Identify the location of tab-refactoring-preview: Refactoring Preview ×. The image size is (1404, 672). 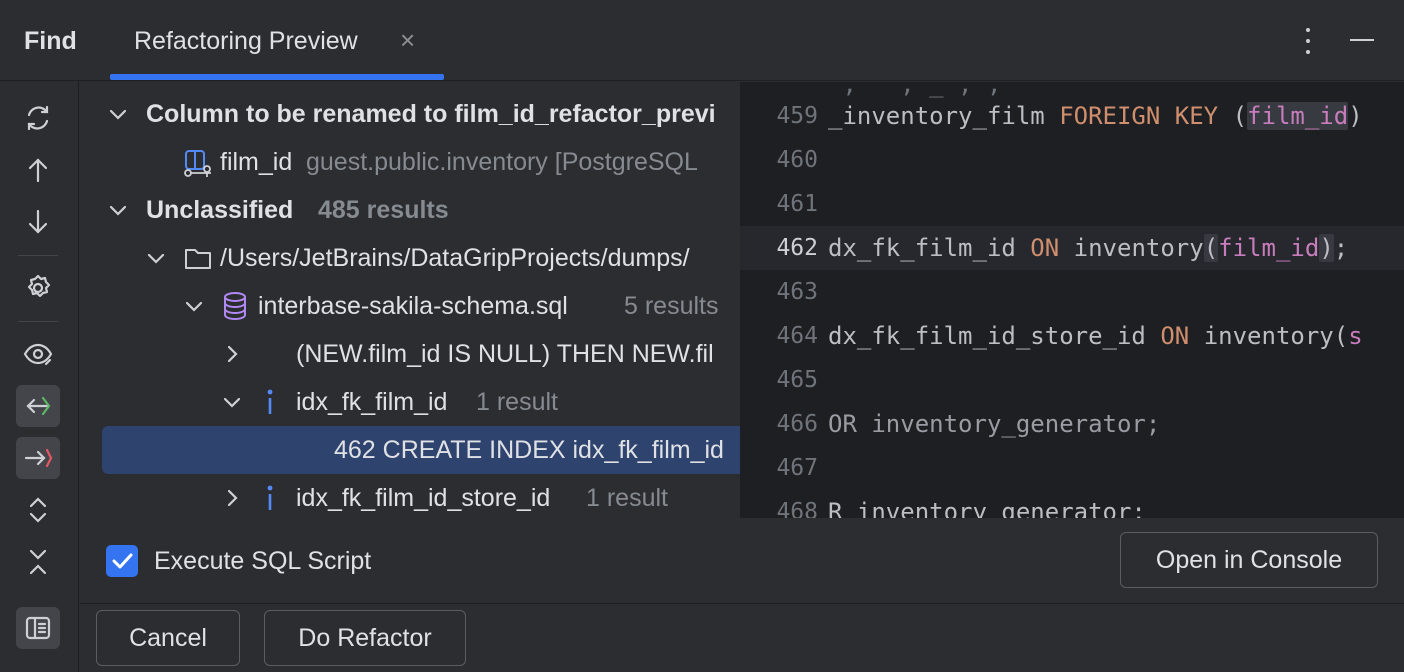
(277, 40).